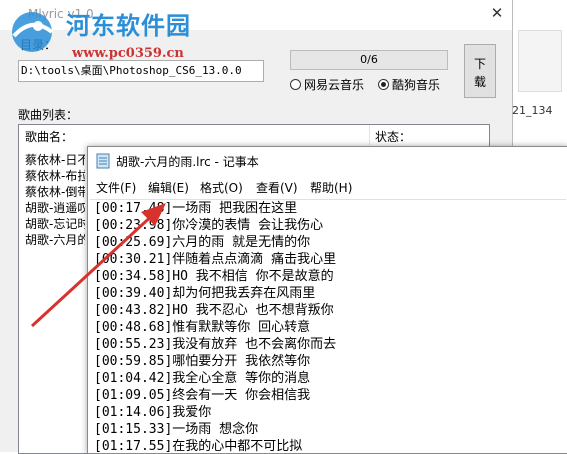 The width and height of the screenshot is (567, 454). What do you see at coordinates (153, 412) in the screenshot?
I see `lyric-line: [01:14.06]我爱你` at bounding box center [153, 412].